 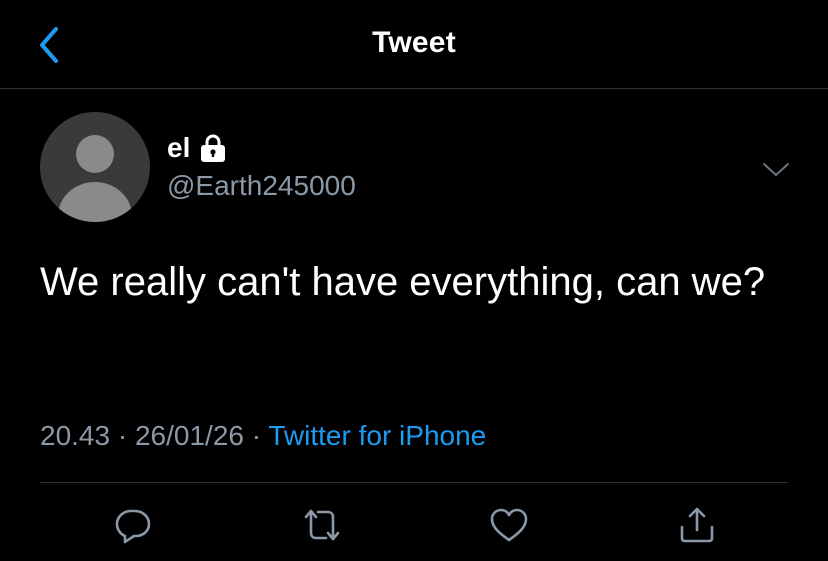 I want to click on divider, so click(x=414, y=482).